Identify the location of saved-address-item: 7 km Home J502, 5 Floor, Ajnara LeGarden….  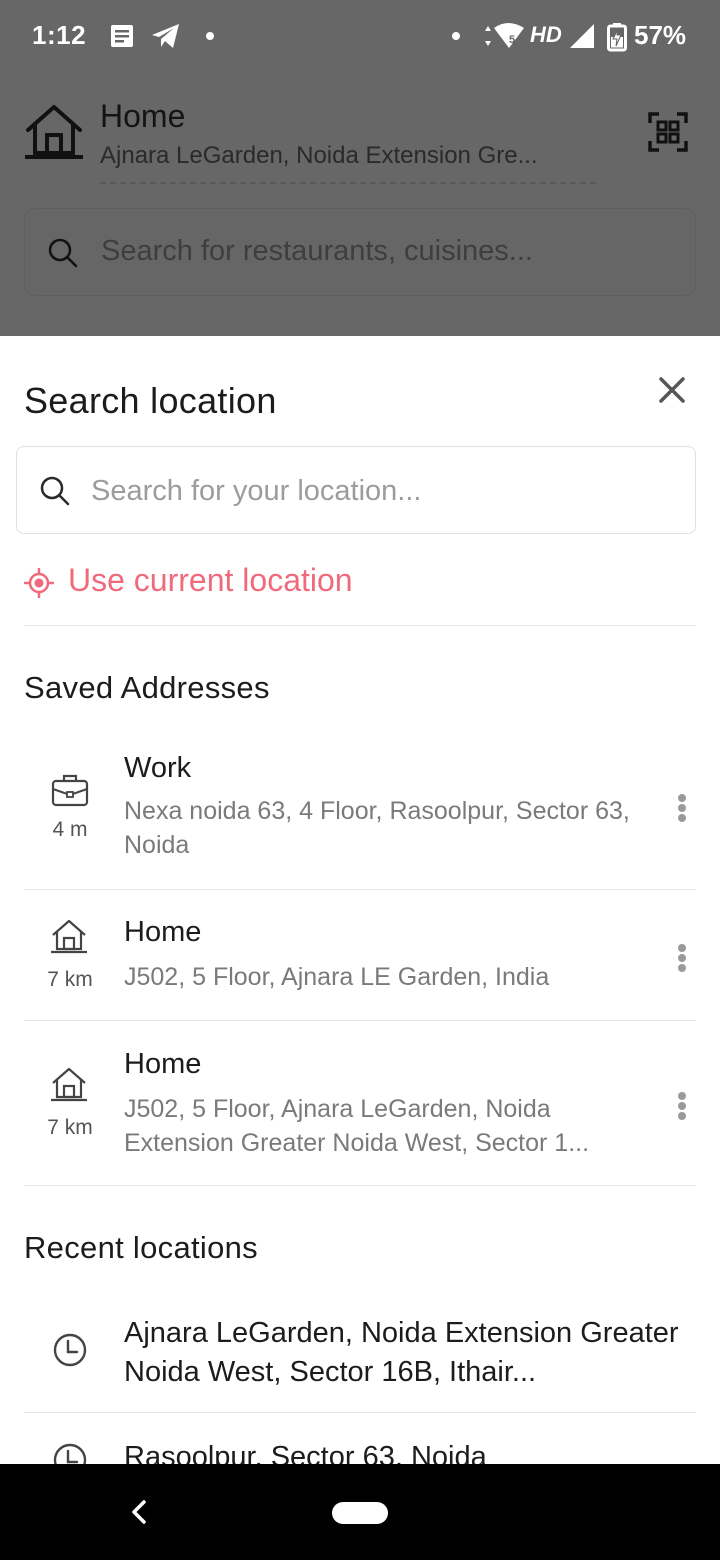
(360, 1114).